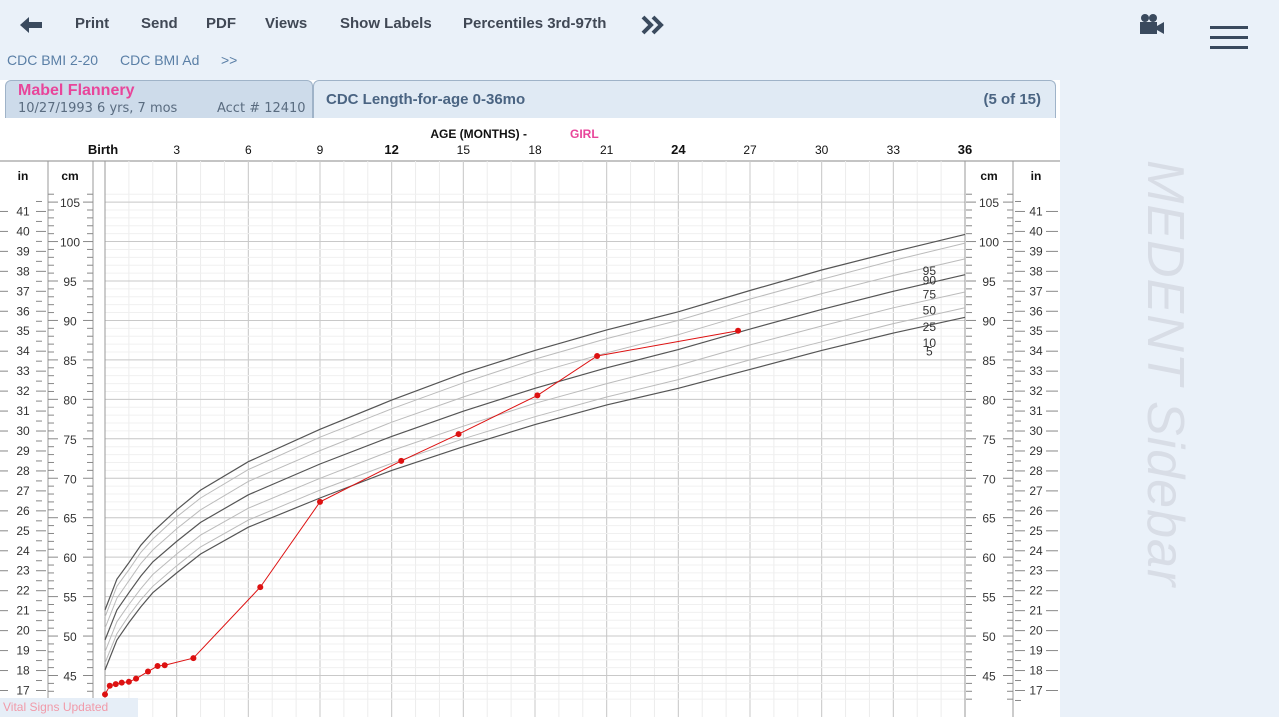  What do you see at coordinates (584, 134) in the screenshot?
I see `chart-sex-label: GIRL` at bounding box center [584, 134].